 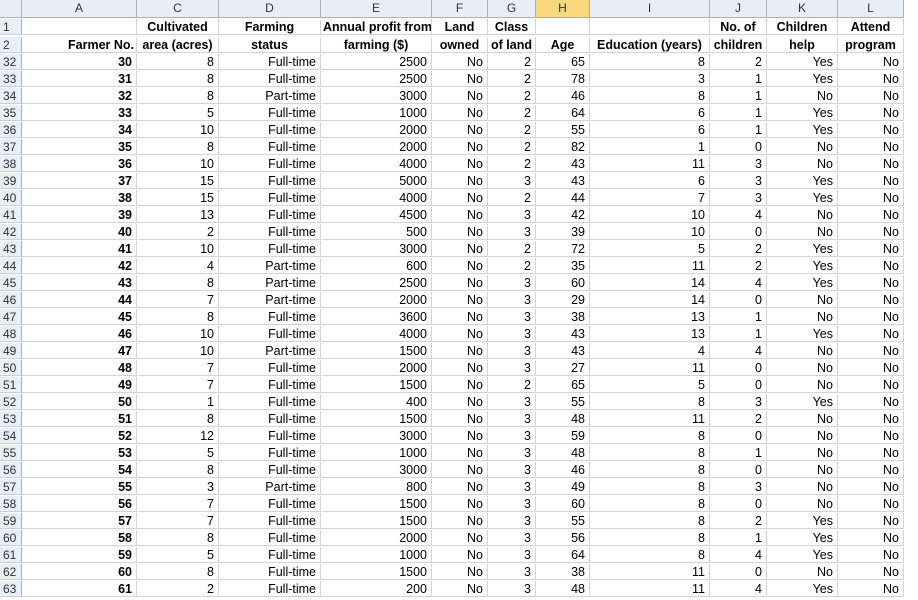 I want to click on row-number: 1, so click(x=11, y=27).